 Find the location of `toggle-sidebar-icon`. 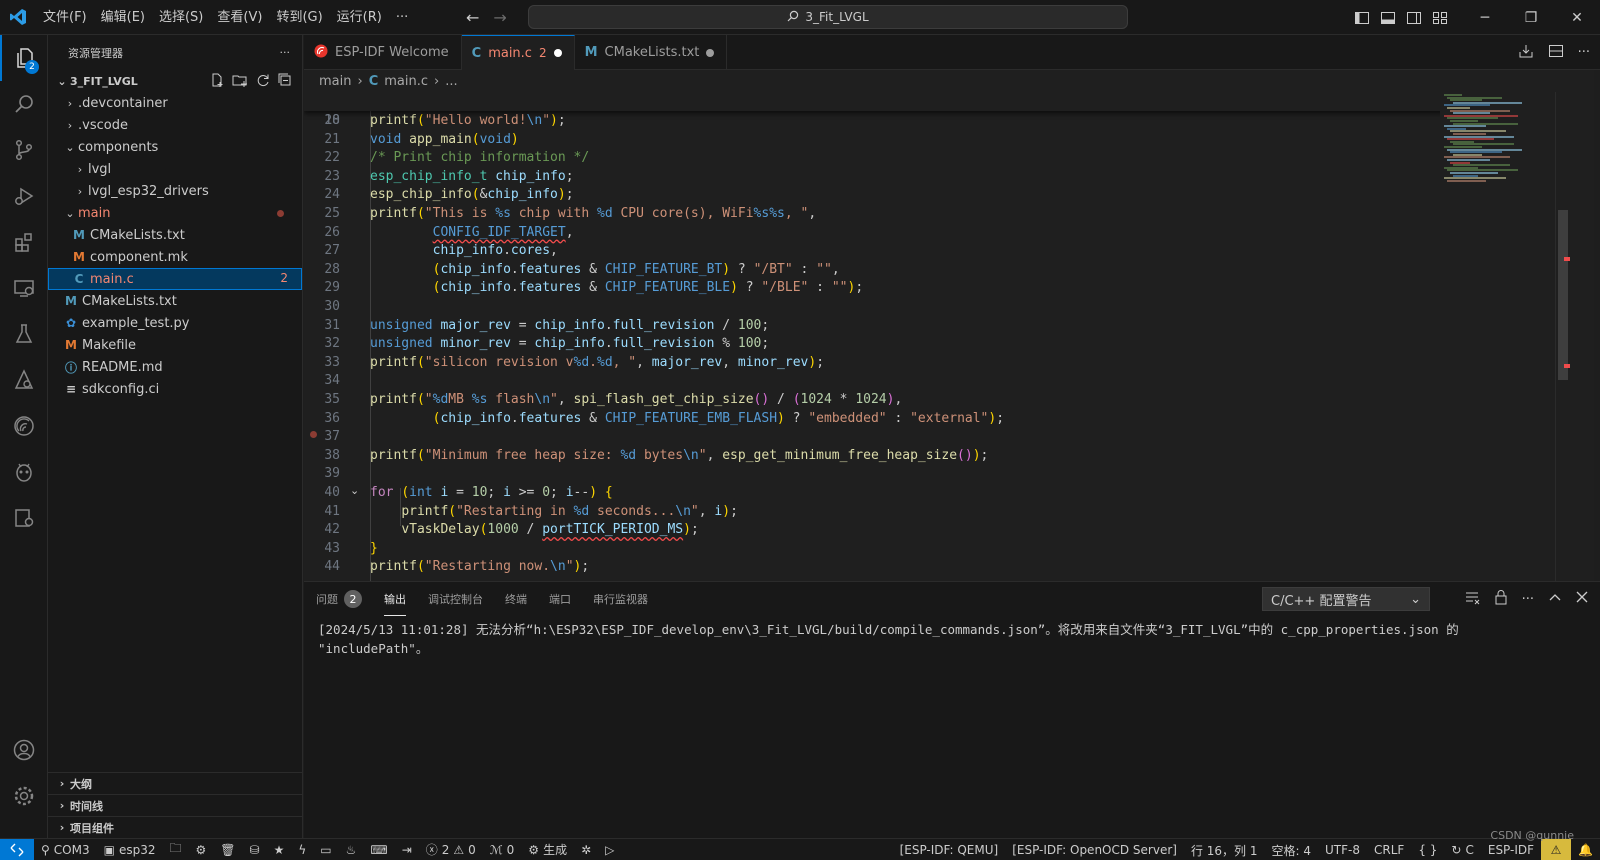

toggle-sidebar-icon is located at coordinates (1362, 18).